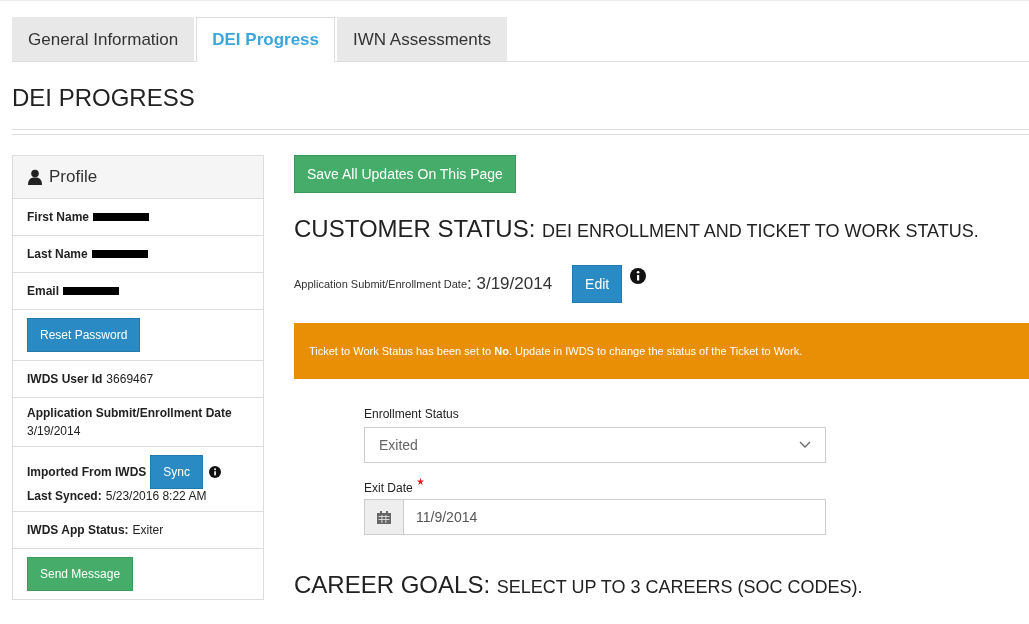 Image resolution: width=1029 pixels, height=624 pixels. What do you see at coordinates (64, 496) in the screenshot?
I see `field-label: Last Synced:` at bounding box center [64, 496].